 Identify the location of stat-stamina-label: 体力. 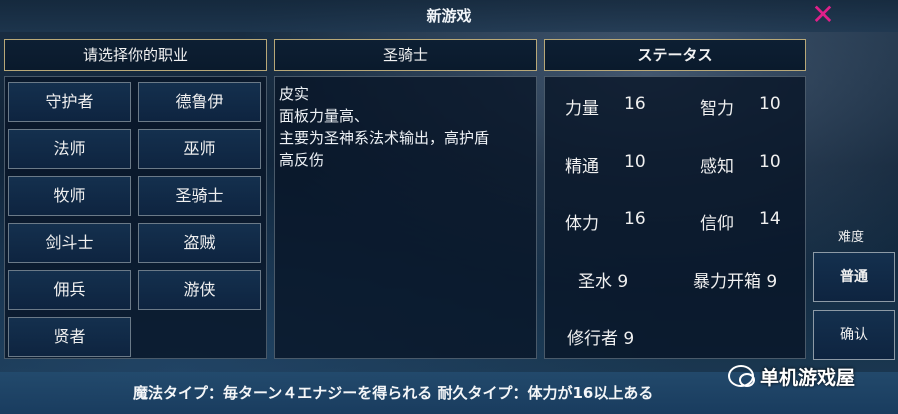
(582, 224).